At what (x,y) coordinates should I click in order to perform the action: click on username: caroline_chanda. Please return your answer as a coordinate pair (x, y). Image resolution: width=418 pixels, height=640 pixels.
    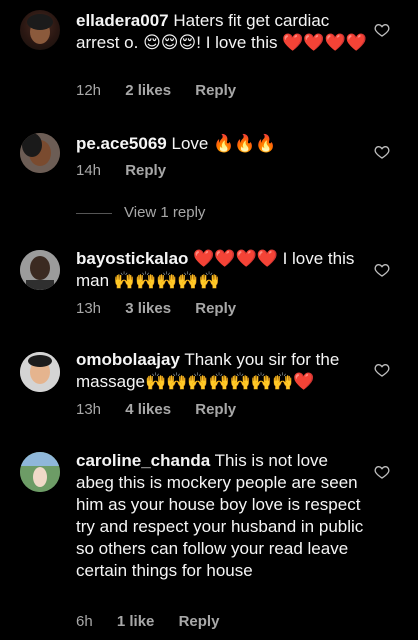
    Looking at the image, I should click on (143, 460).